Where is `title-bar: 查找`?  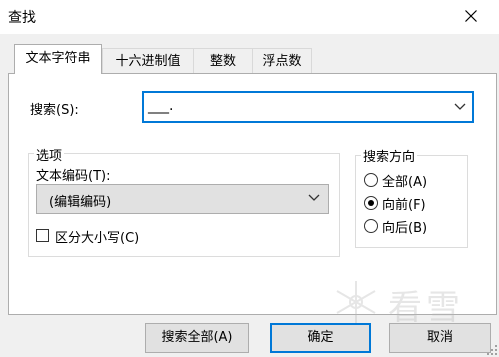 title-bar: 查找 is located at coordinates (249, 17).